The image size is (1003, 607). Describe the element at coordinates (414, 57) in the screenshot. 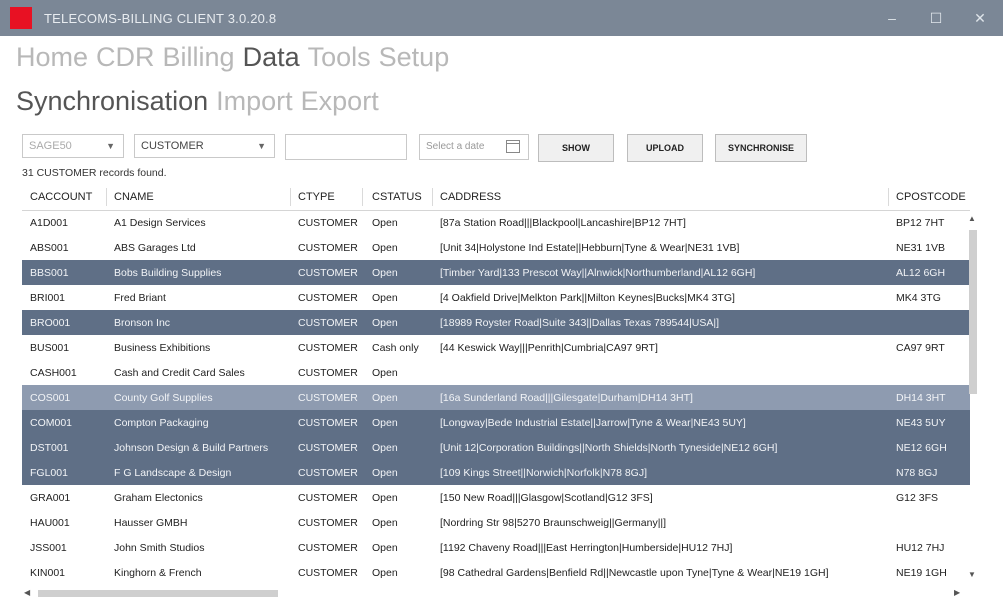

I see `menu-setup: Setup` at that location.